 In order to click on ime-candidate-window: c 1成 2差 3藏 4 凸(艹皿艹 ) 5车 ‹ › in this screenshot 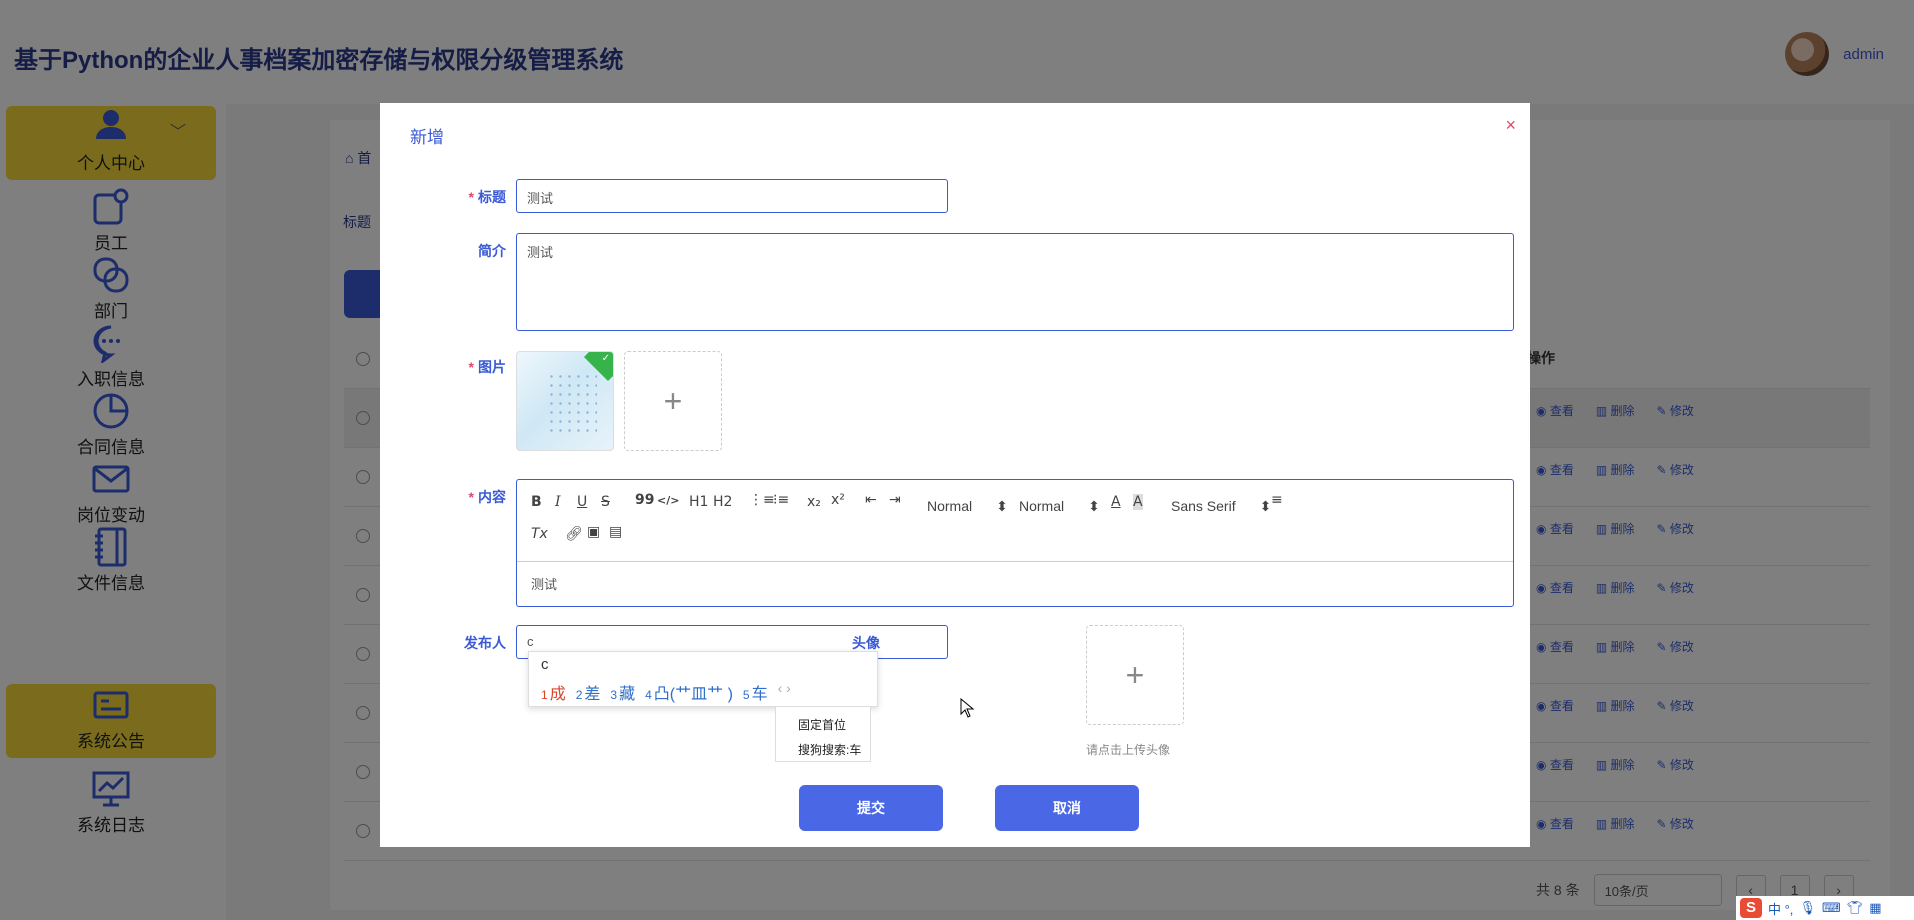, I will do `click(703, 679)`.